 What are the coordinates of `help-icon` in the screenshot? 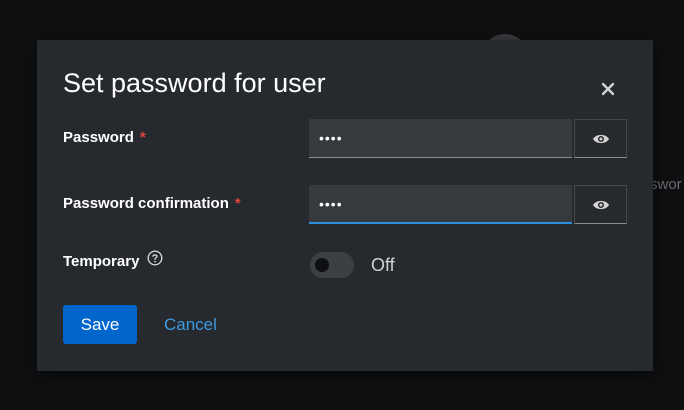 It's located at (155, 261).